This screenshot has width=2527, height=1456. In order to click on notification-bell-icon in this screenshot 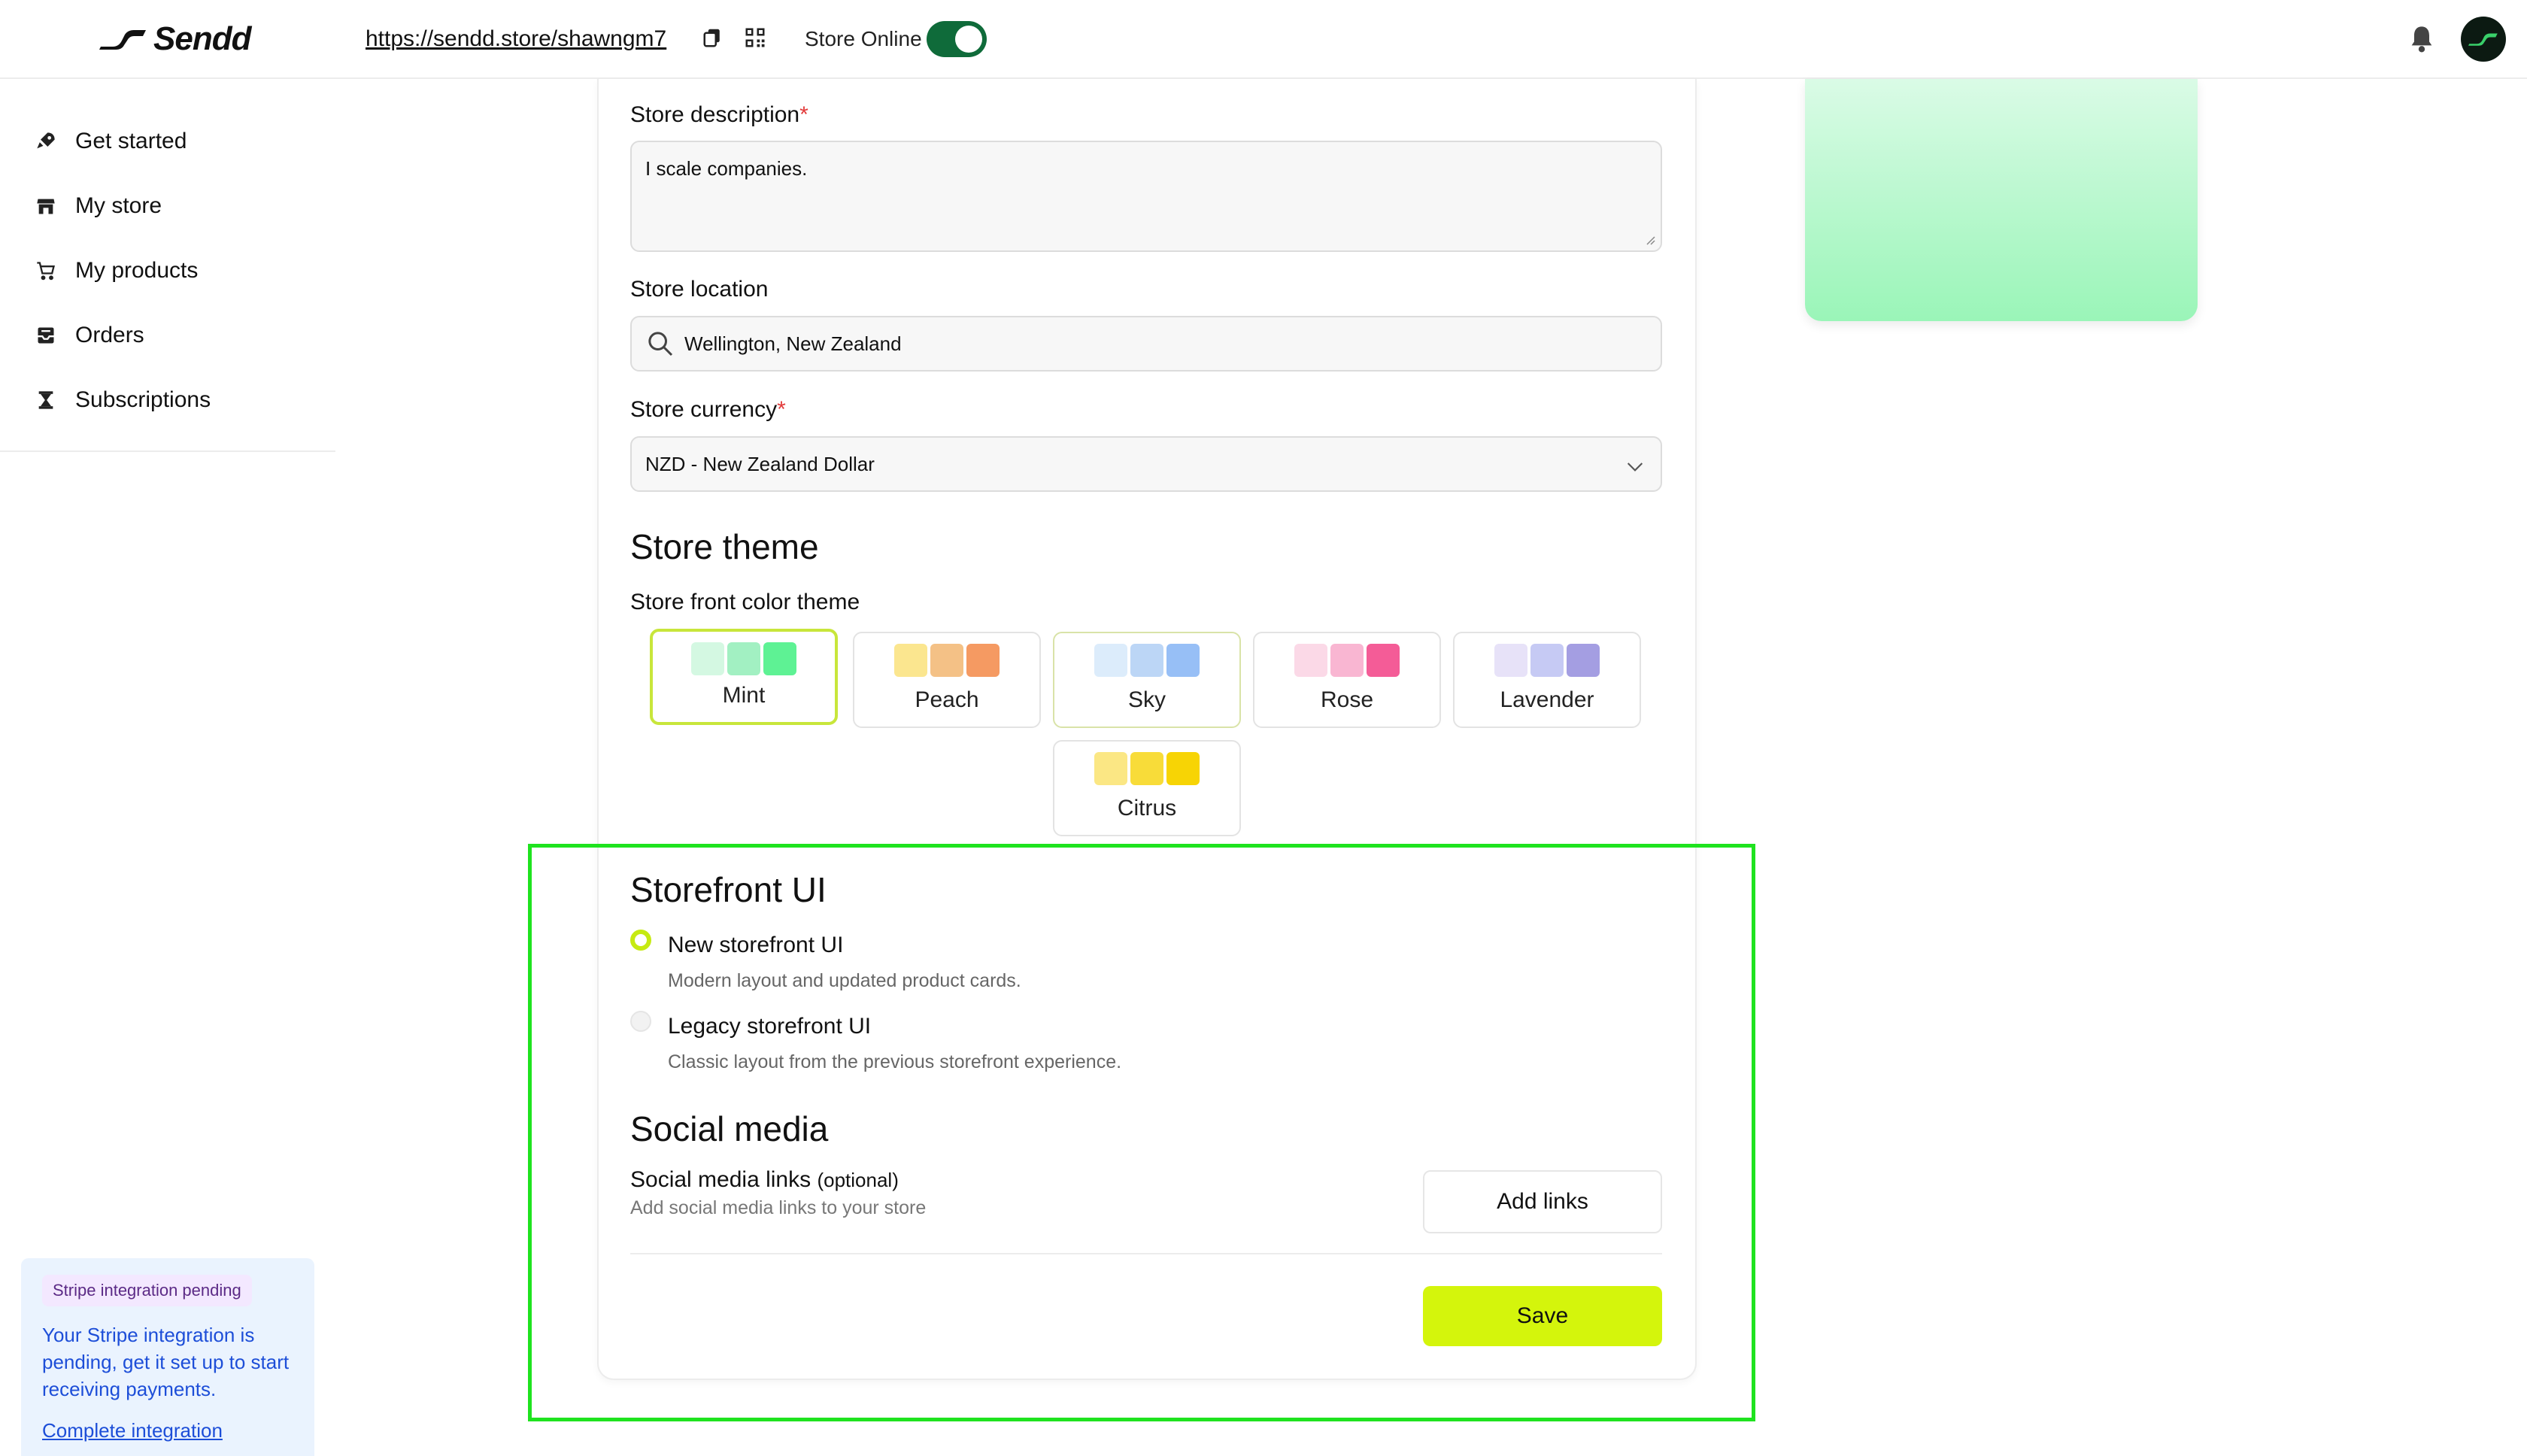, I will do `click(2422, 39)`.